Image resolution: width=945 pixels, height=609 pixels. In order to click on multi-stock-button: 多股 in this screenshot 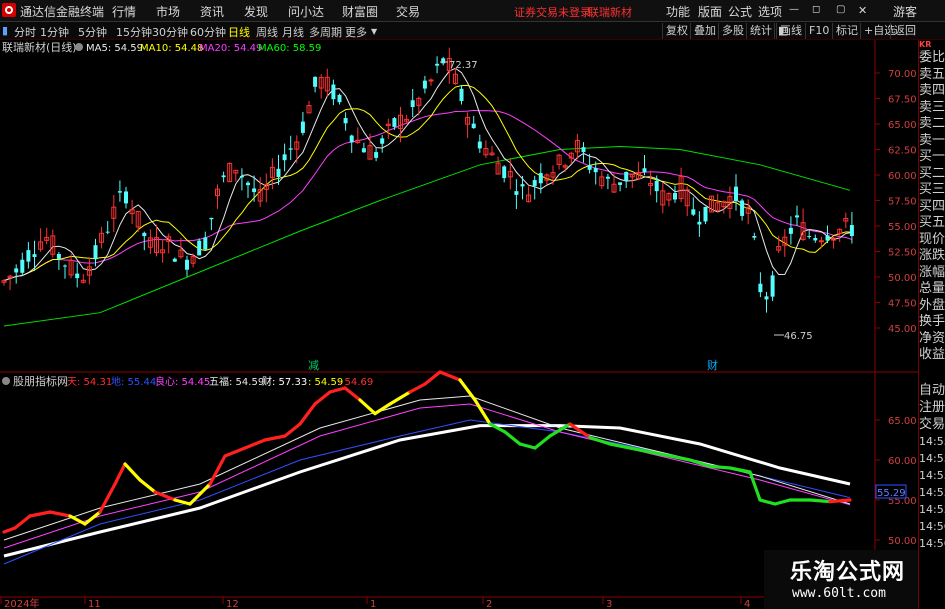, I will do `click(731, 31)`.